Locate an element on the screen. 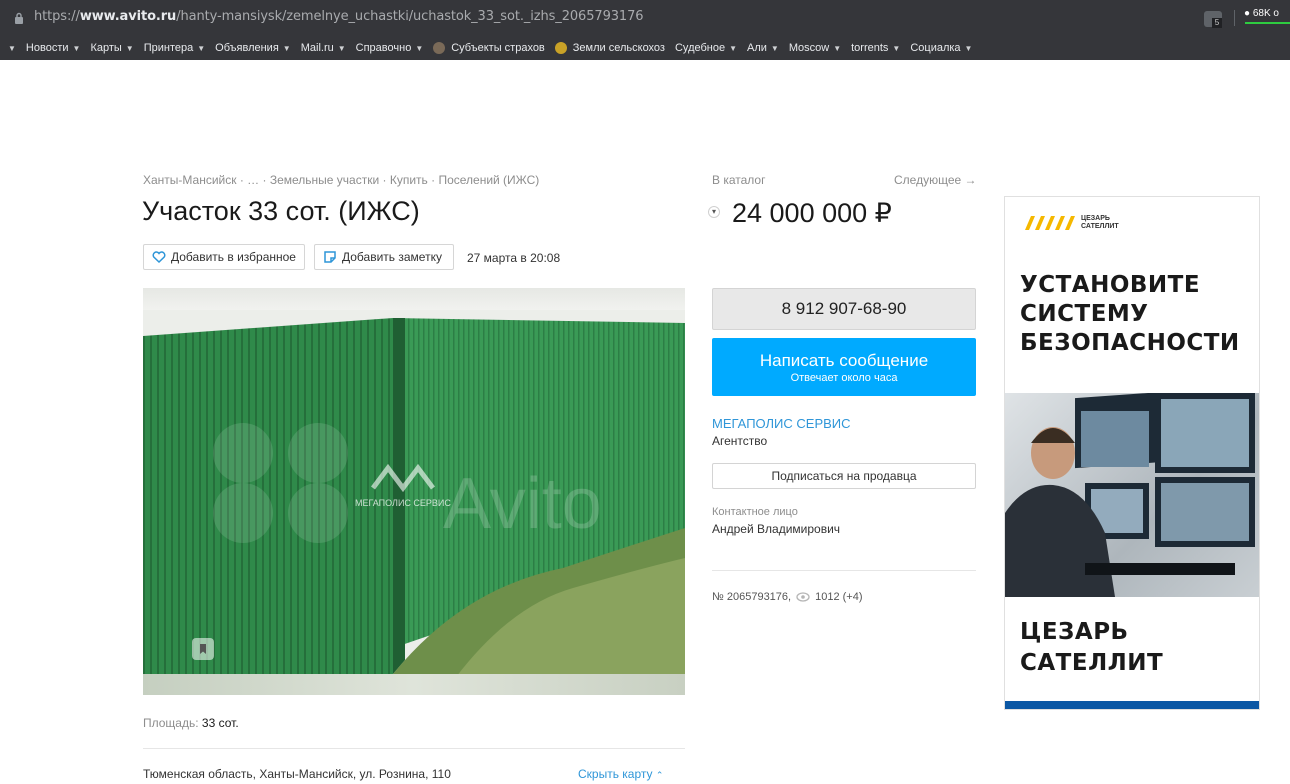 Image resolution: width=1290 pixels, height=784 pixels. ad-photo is located at coordinates (1132, 494).